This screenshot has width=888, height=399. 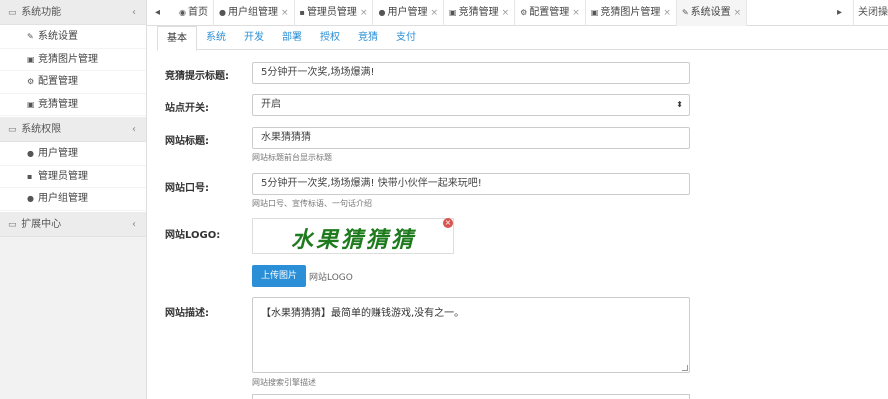 What do you see at coordinates (41, 224) in the screenshot?
I see `sidebar-group-label: 扩展中心` at bounding box center [41, 224].